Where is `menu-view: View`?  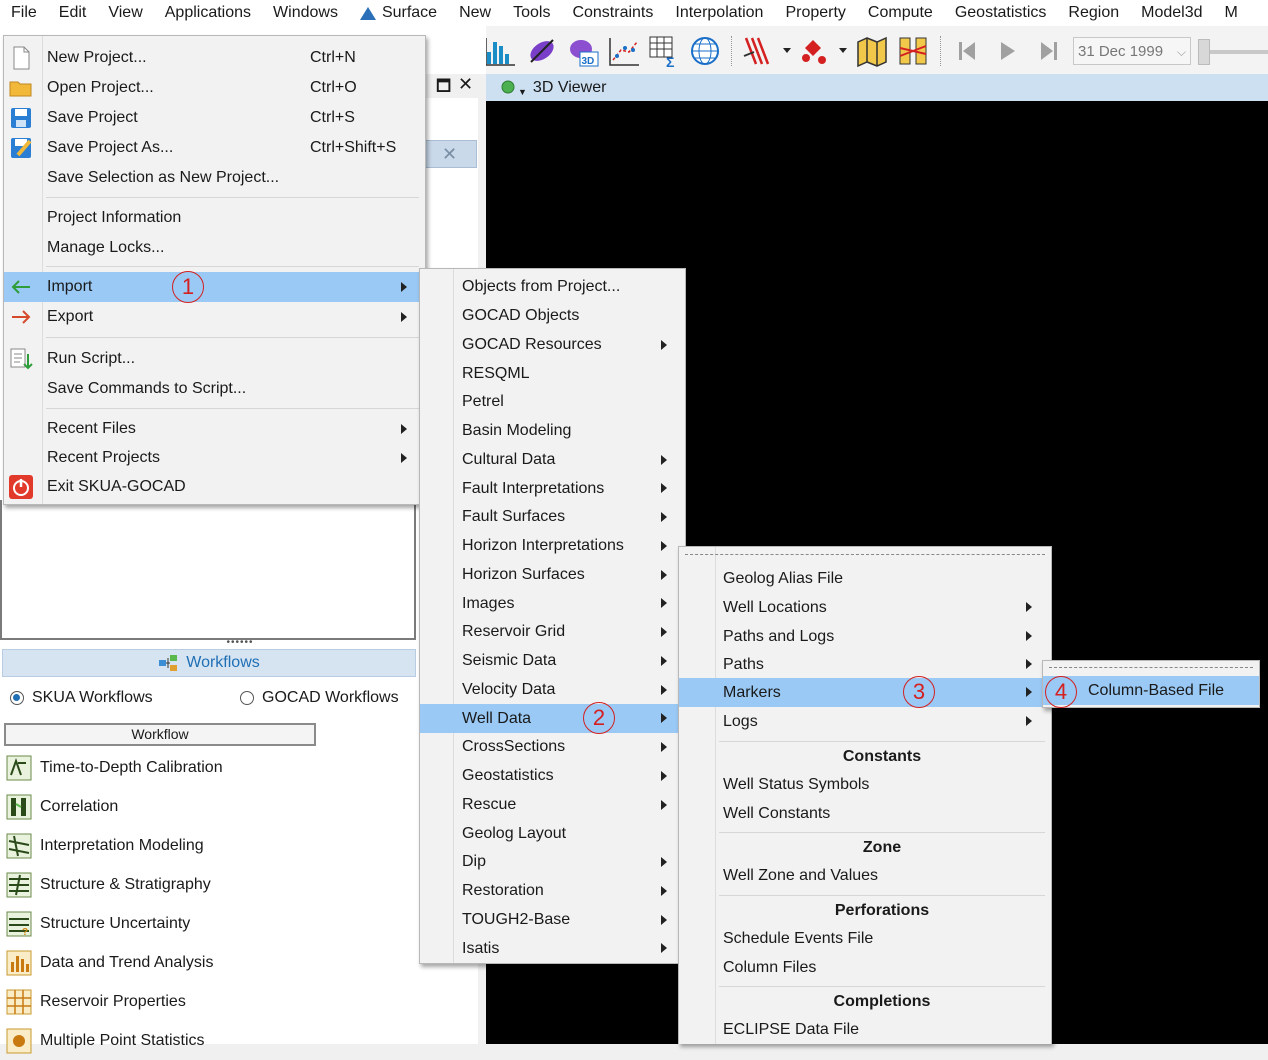
menu-view: View is located at coordinates (125, 13).